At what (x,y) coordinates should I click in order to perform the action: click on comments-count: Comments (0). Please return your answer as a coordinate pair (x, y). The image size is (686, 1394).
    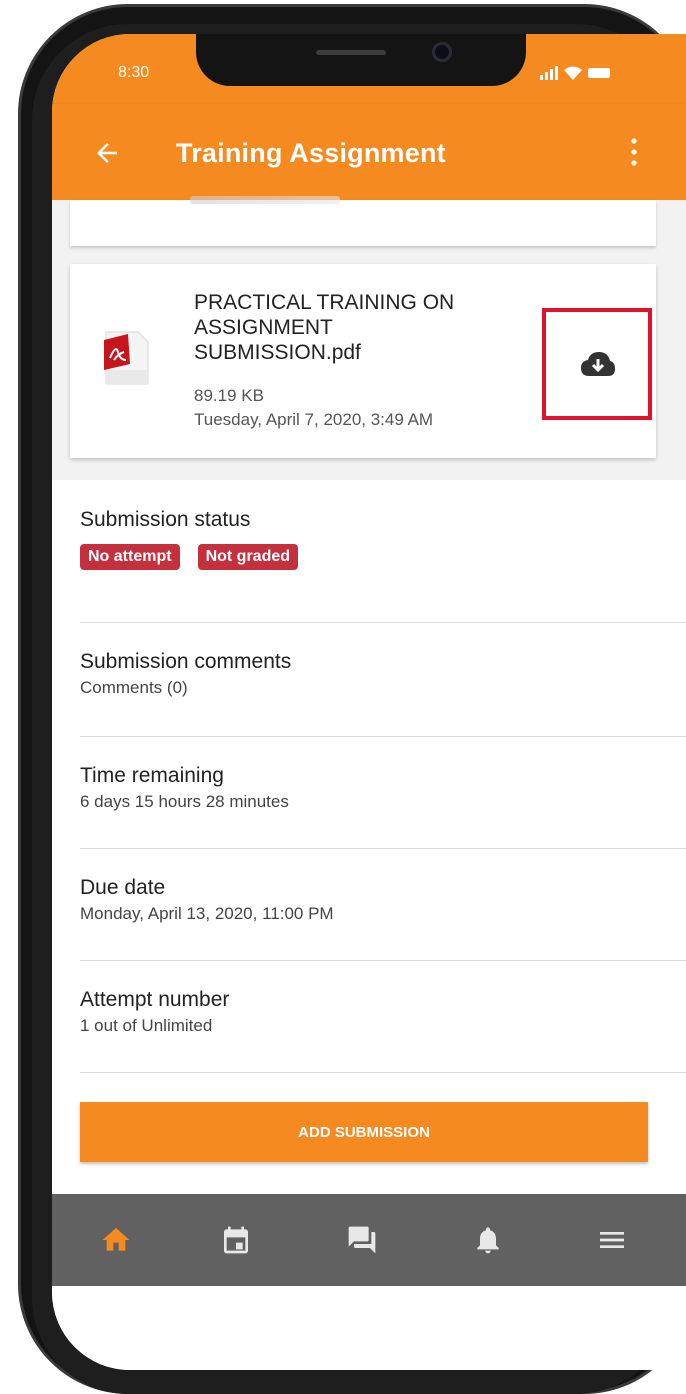
    Looking at the image, I should click on (383, 688).